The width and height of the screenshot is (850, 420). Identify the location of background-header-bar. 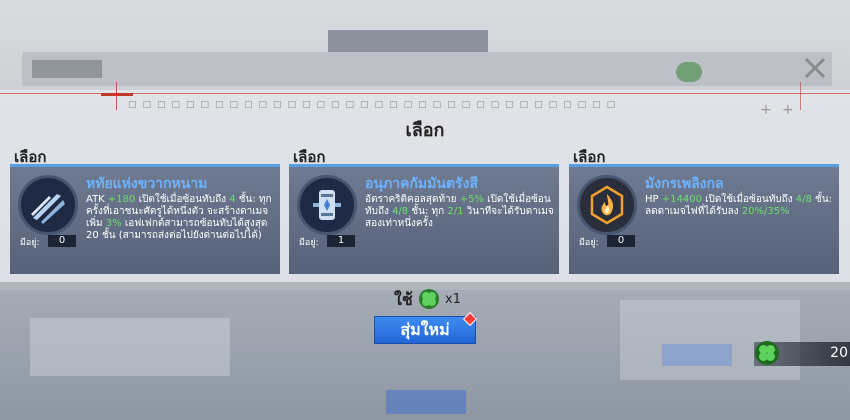
(427, 69).